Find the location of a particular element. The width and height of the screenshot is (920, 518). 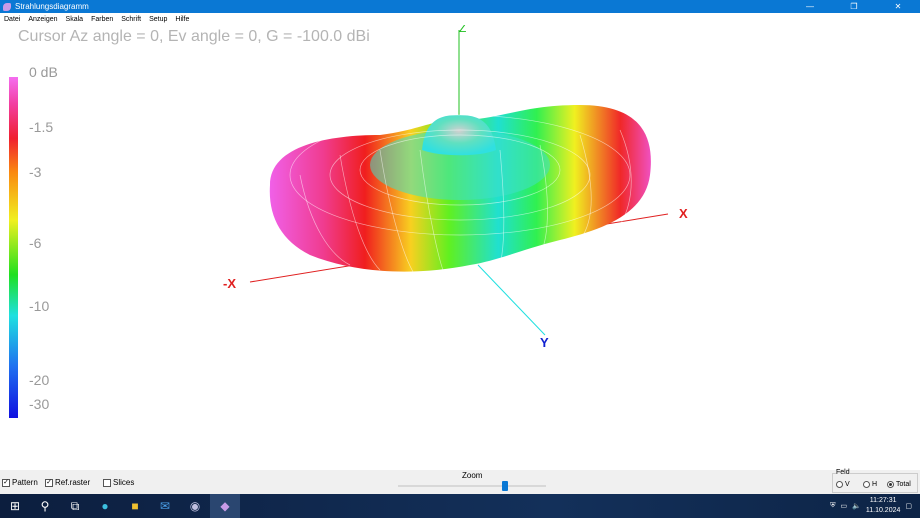

ref-raster-label: Ref.raster is located at coordinates (73, 482).